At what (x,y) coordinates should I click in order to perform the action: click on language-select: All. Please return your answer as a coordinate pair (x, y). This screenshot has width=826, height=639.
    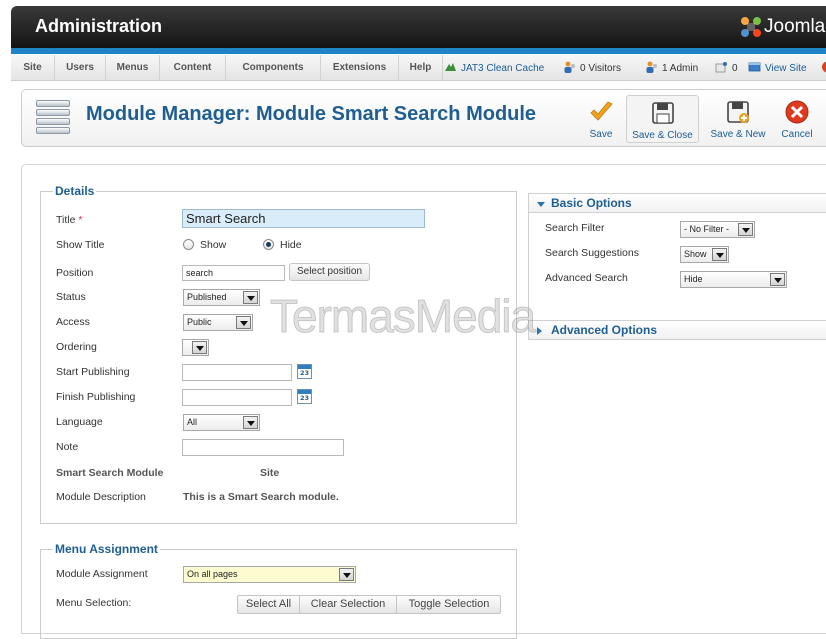
    Looking at the image, I should click on (221, 422).